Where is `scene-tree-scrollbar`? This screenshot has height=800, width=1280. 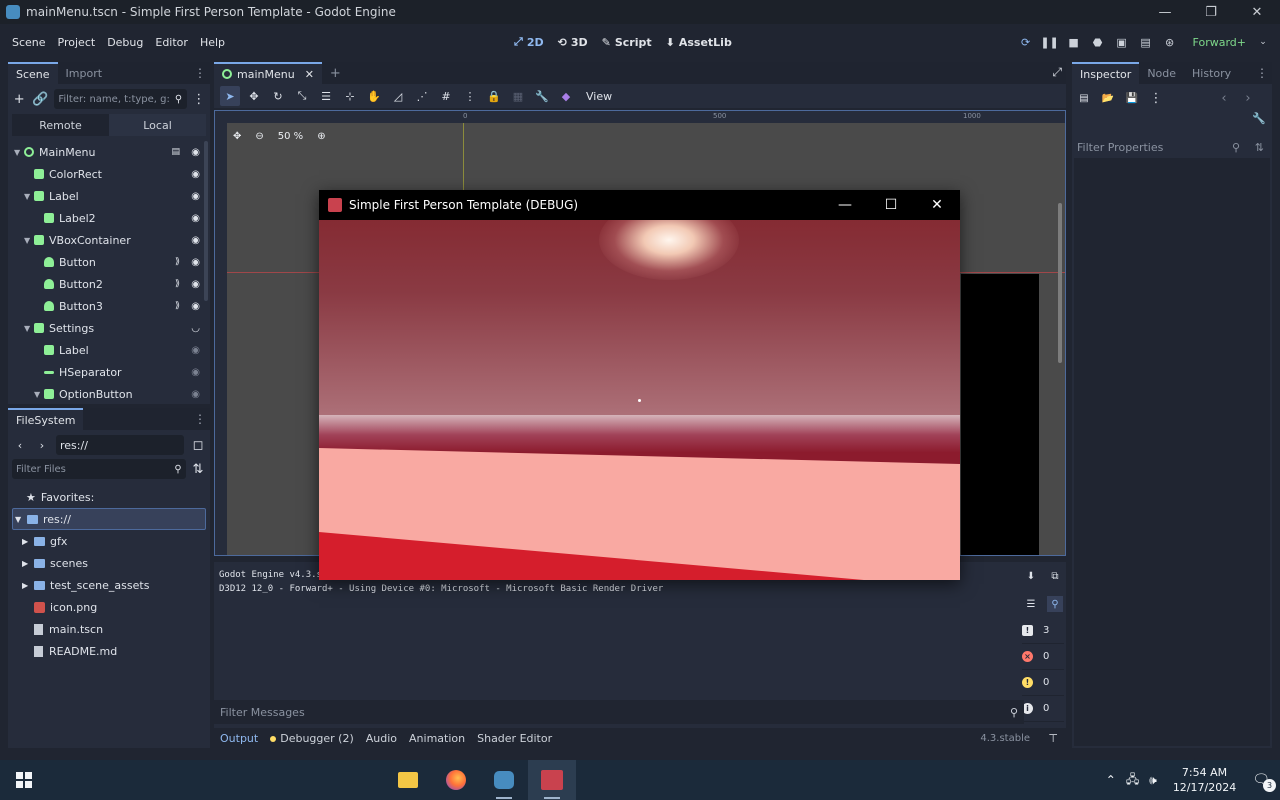
scene-tree-scrollbar is located at coordinates (206, 221).